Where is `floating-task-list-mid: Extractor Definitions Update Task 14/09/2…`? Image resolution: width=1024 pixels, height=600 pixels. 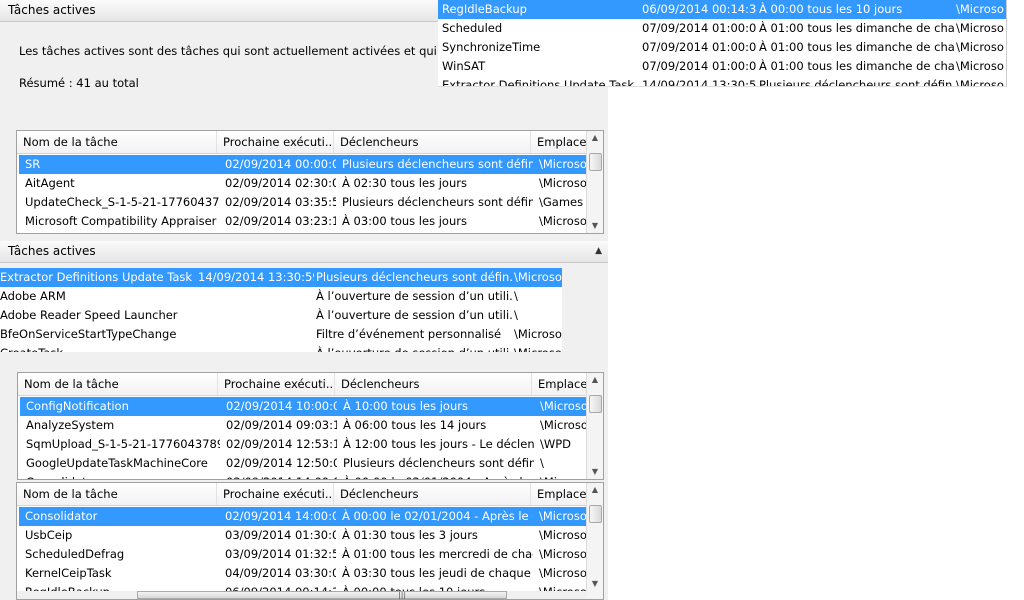
floating-task-list-mid: Extractor Definitions Update Task 14/09/2… is located at coordinates (281, 310).